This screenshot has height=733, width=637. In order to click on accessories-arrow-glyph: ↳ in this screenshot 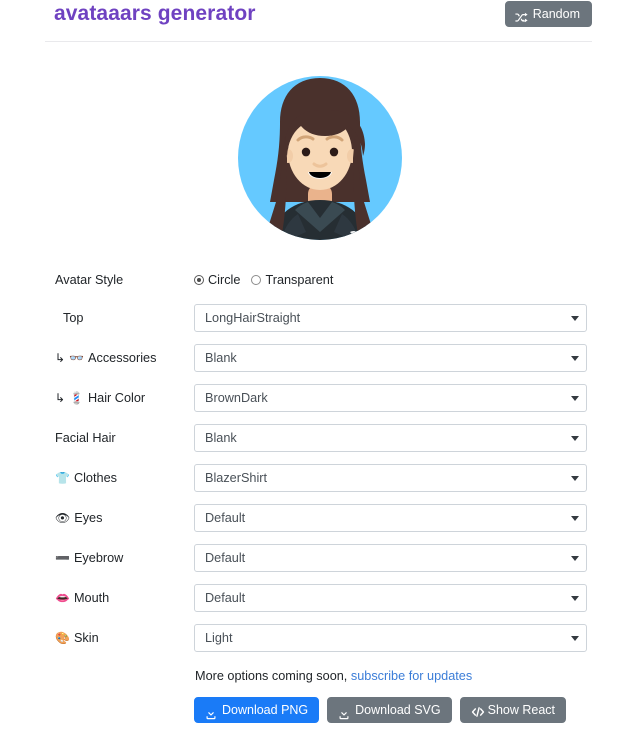, I will do `click(60, 358)`.